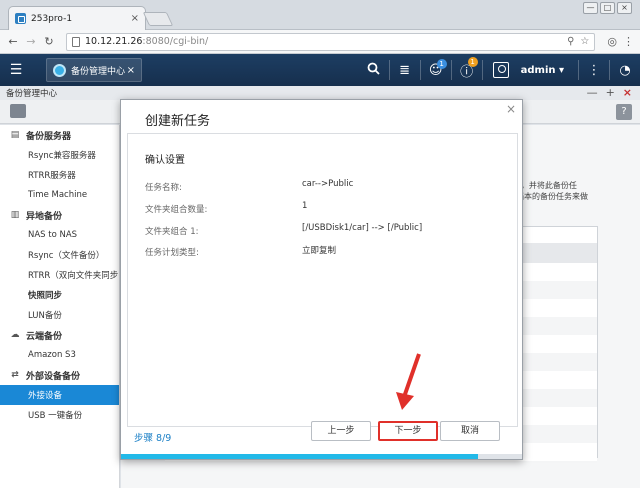  What do you see at coordinates (59, 395) in the screenshot?
I see `sidebar-item-external-device: 外接设备` at bounding box center [59, 395].